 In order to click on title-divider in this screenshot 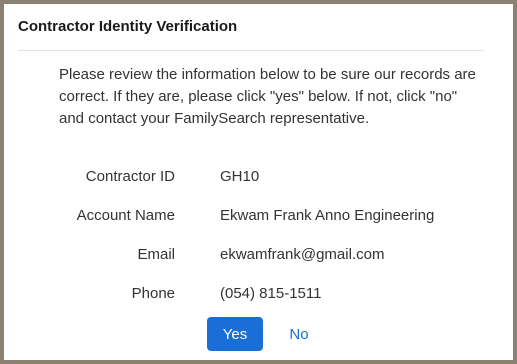, I will do `click(251, 50)`.